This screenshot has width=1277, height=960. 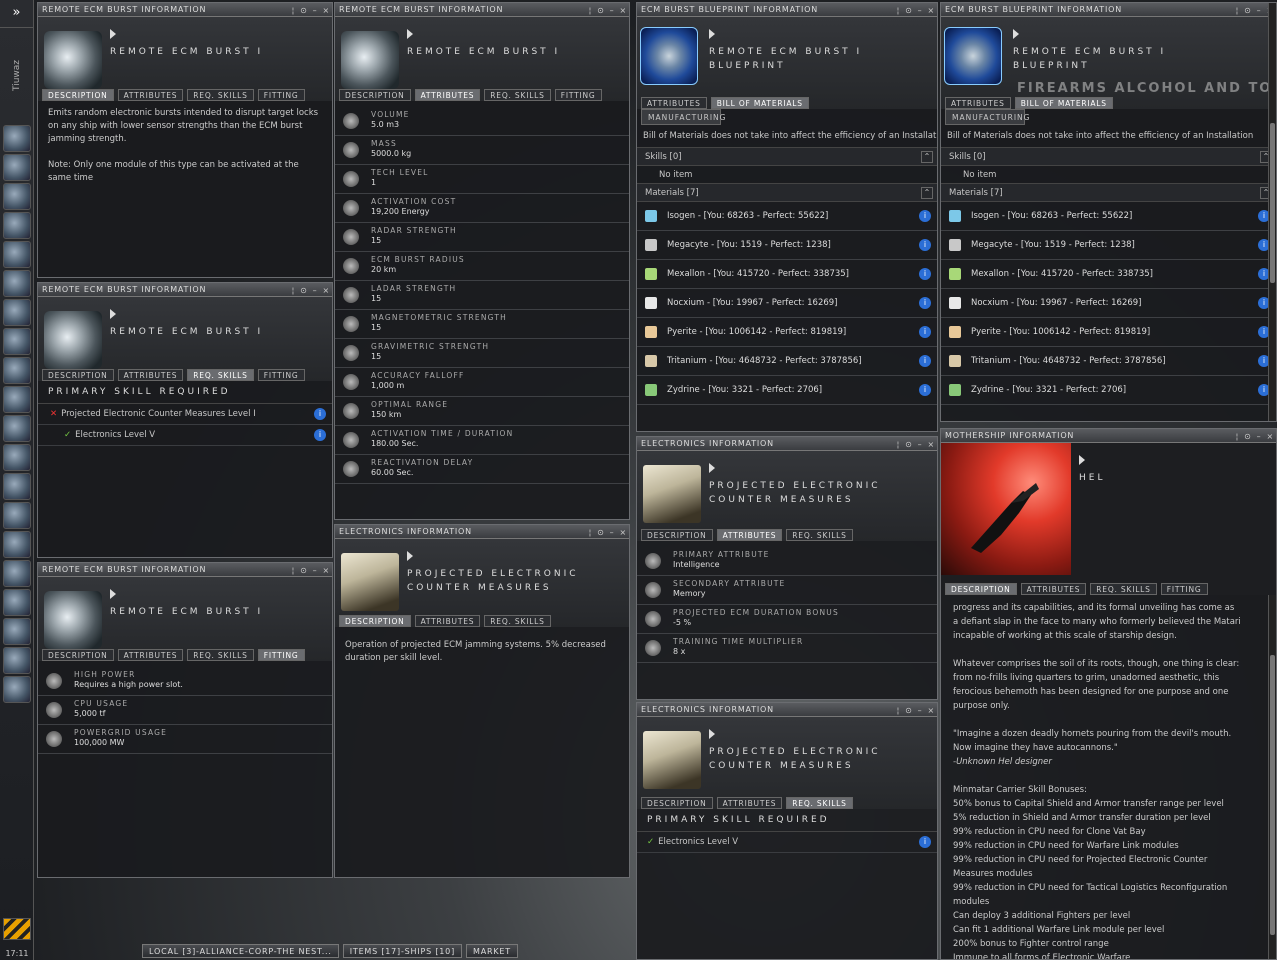 What do you see at coordinates (17, 631) in the screenshot?
I see `portrait-icon` at bounding box center [17, 631].